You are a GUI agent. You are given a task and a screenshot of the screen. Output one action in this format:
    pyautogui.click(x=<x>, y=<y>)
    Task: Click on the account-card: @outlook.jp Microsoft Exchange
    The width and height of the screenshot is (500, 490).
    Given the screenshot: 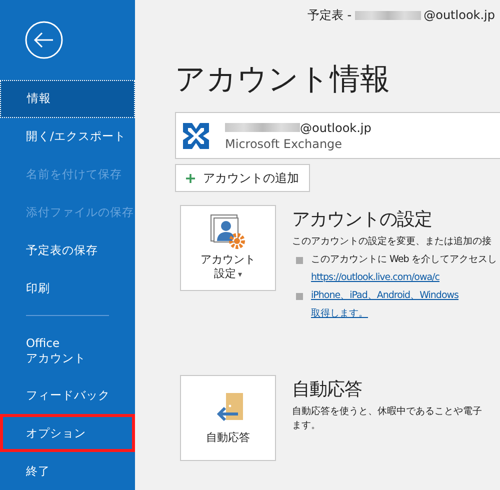 What is the action you would take?
    pyautogui.click(x=337, y=135)
    